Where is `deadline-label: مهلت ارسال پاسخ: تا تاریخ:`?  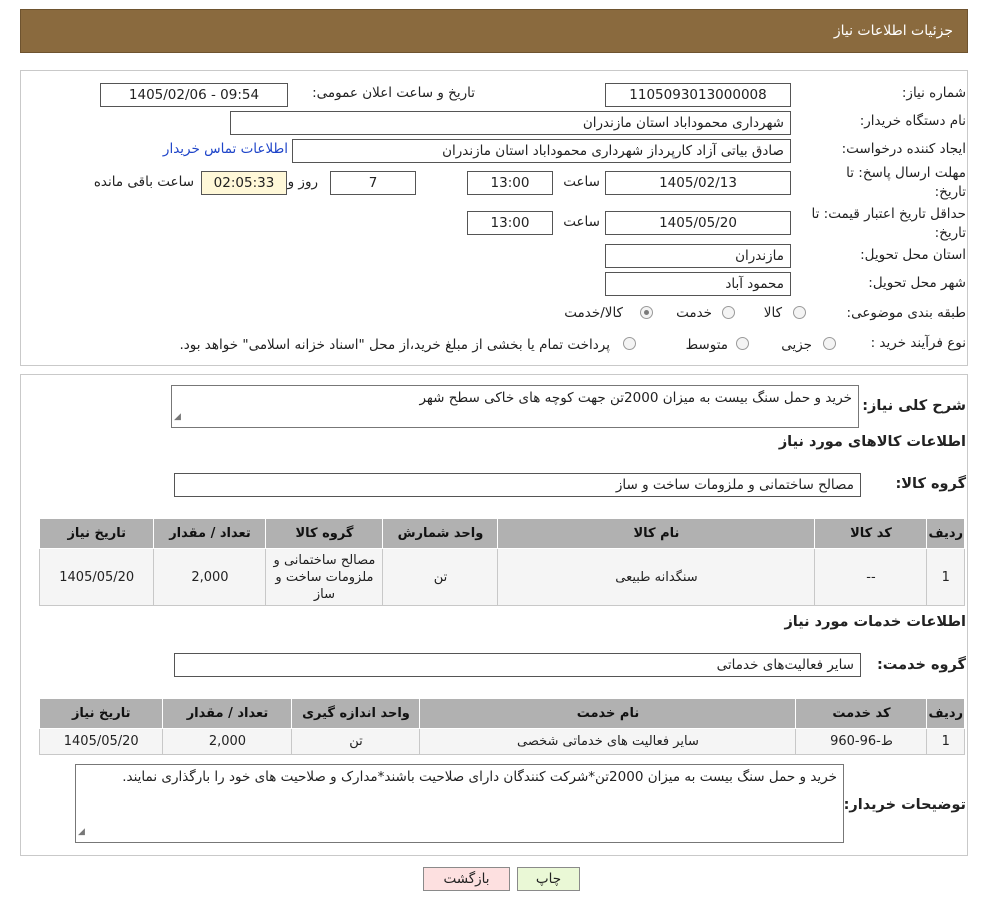 deadline-label: مهلت ارسال پاسخ: تا تاریخ: is located at coordinates (906, 182).